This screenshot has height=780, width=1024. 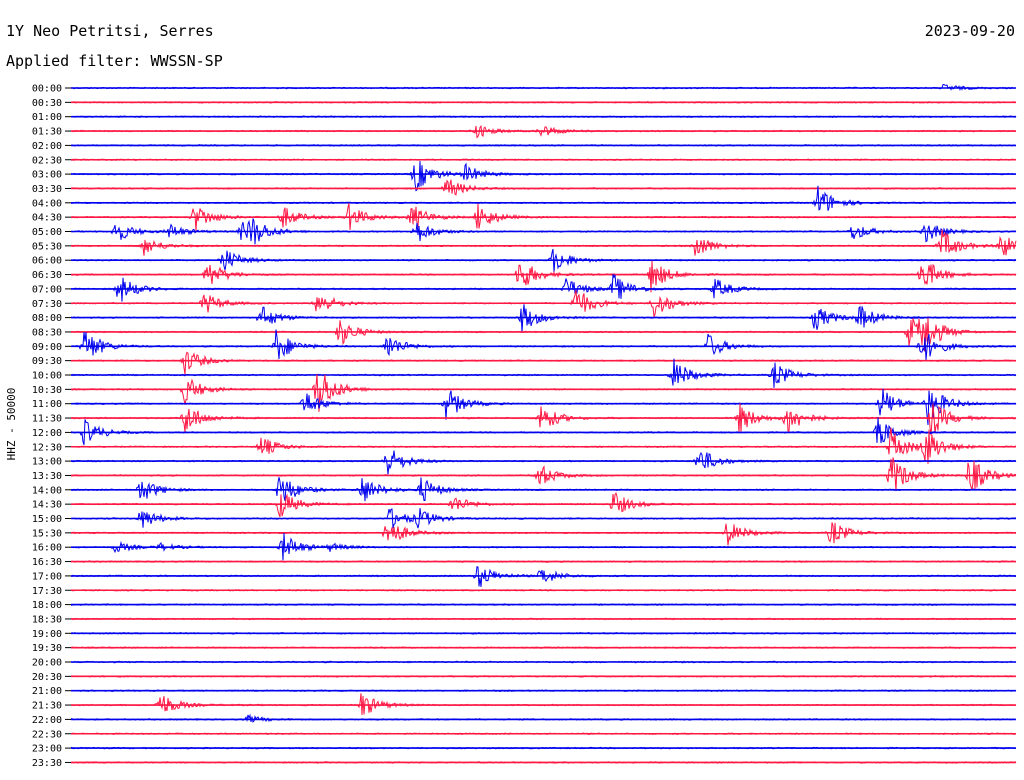 I want to click on row-time-label: 22:30, so click(x=47, y=734).